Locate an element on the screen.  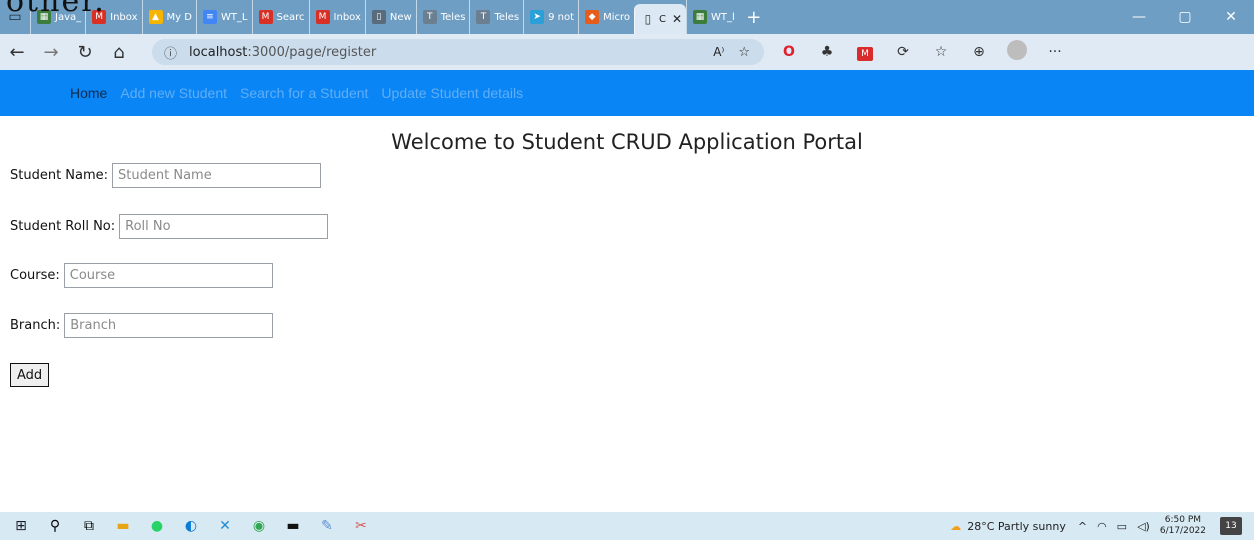
tab-item: M Searc is located at coordinates (280, 17).